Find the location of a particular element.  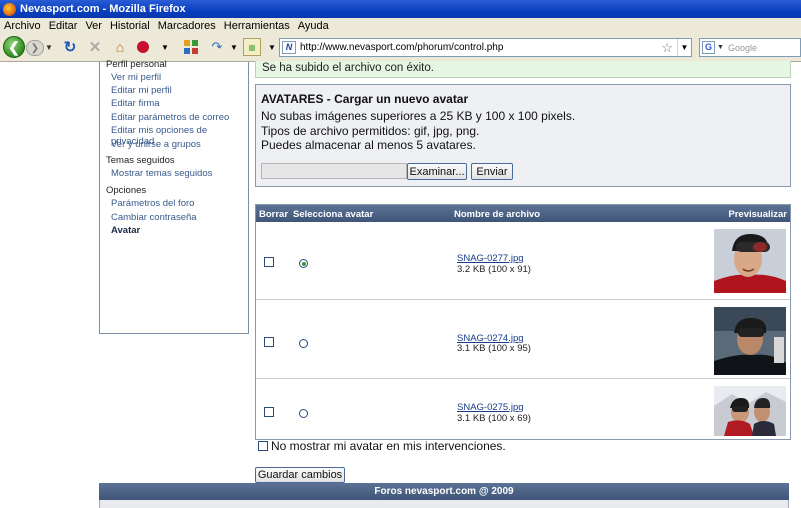

image-addon-dropdown: ▼ is located at coordinates (272, 47).